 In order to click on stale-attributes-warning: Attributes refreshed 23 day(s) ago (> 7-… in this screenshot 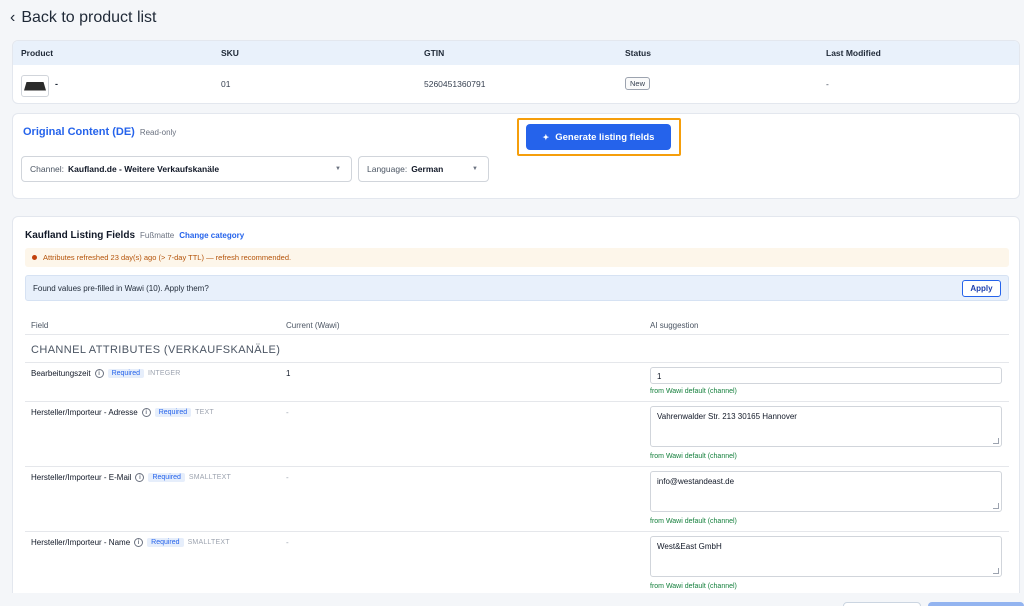, I will do `click(517, 257)`.